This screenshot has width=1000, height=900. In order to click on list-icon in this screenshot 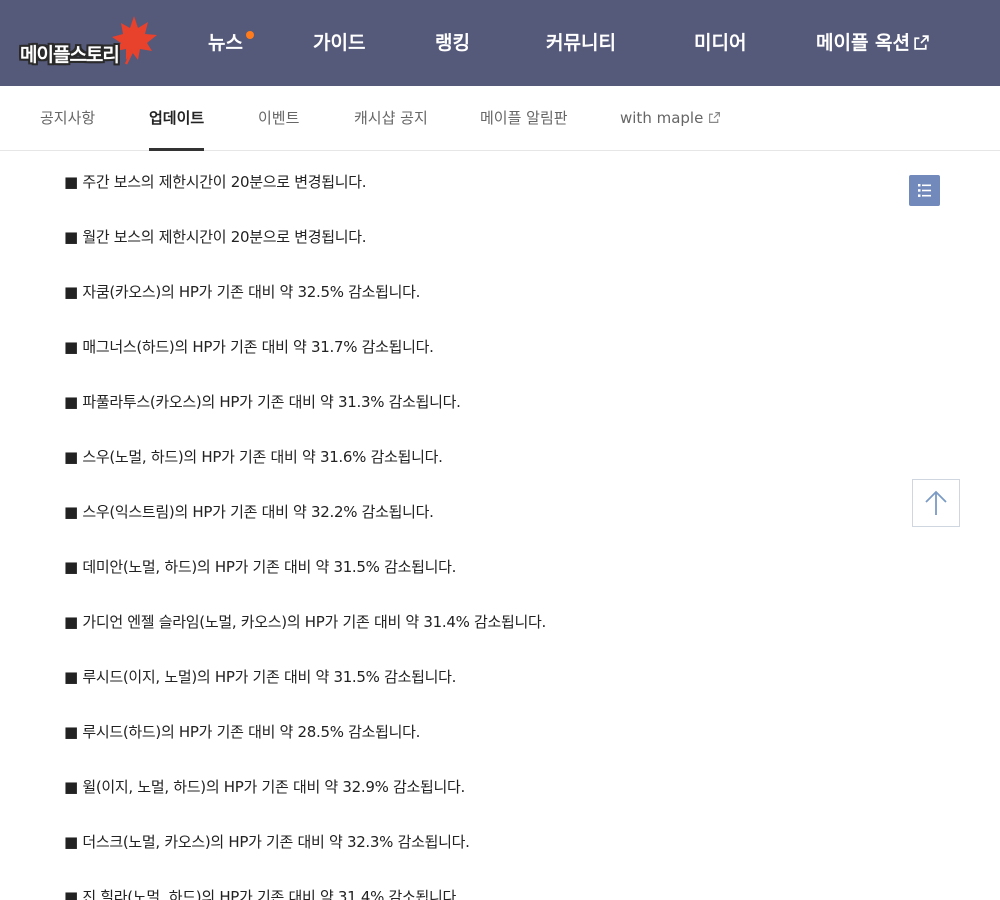, I will do `click(924, 190)`.